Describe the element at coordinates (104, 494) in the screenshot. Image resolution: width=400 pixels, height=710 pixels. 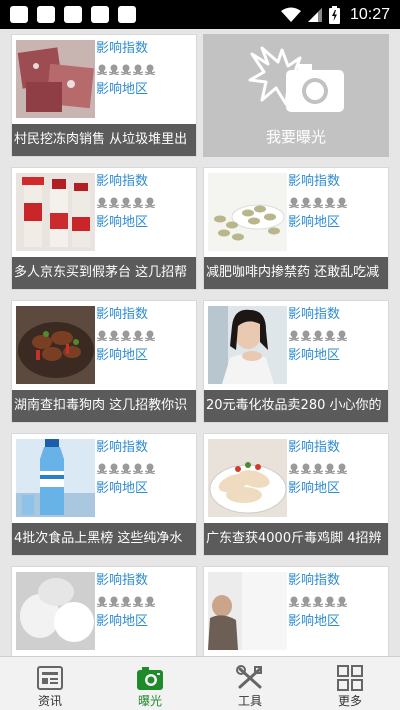
I see `news-card: 影响指数 影响地区 4批次食品上黑榜 这些纯净水` at that location.